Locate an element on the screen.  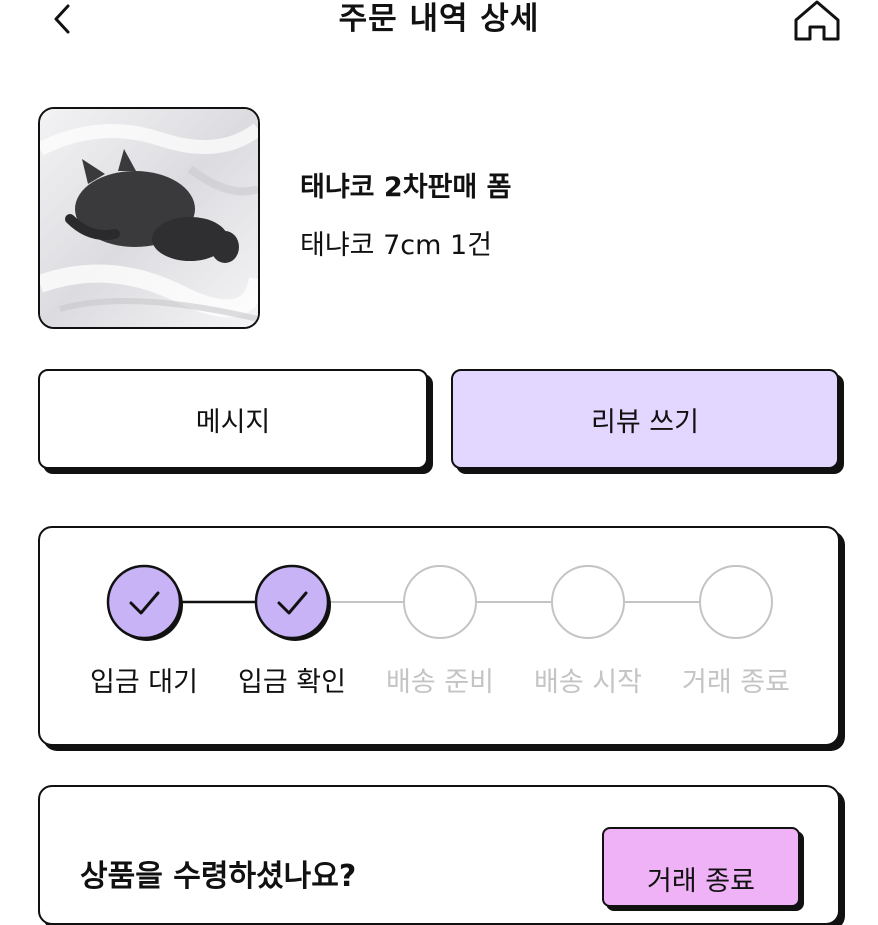
product-option: 태냐코 7cm 1건 is located at coordinates (396, 245).